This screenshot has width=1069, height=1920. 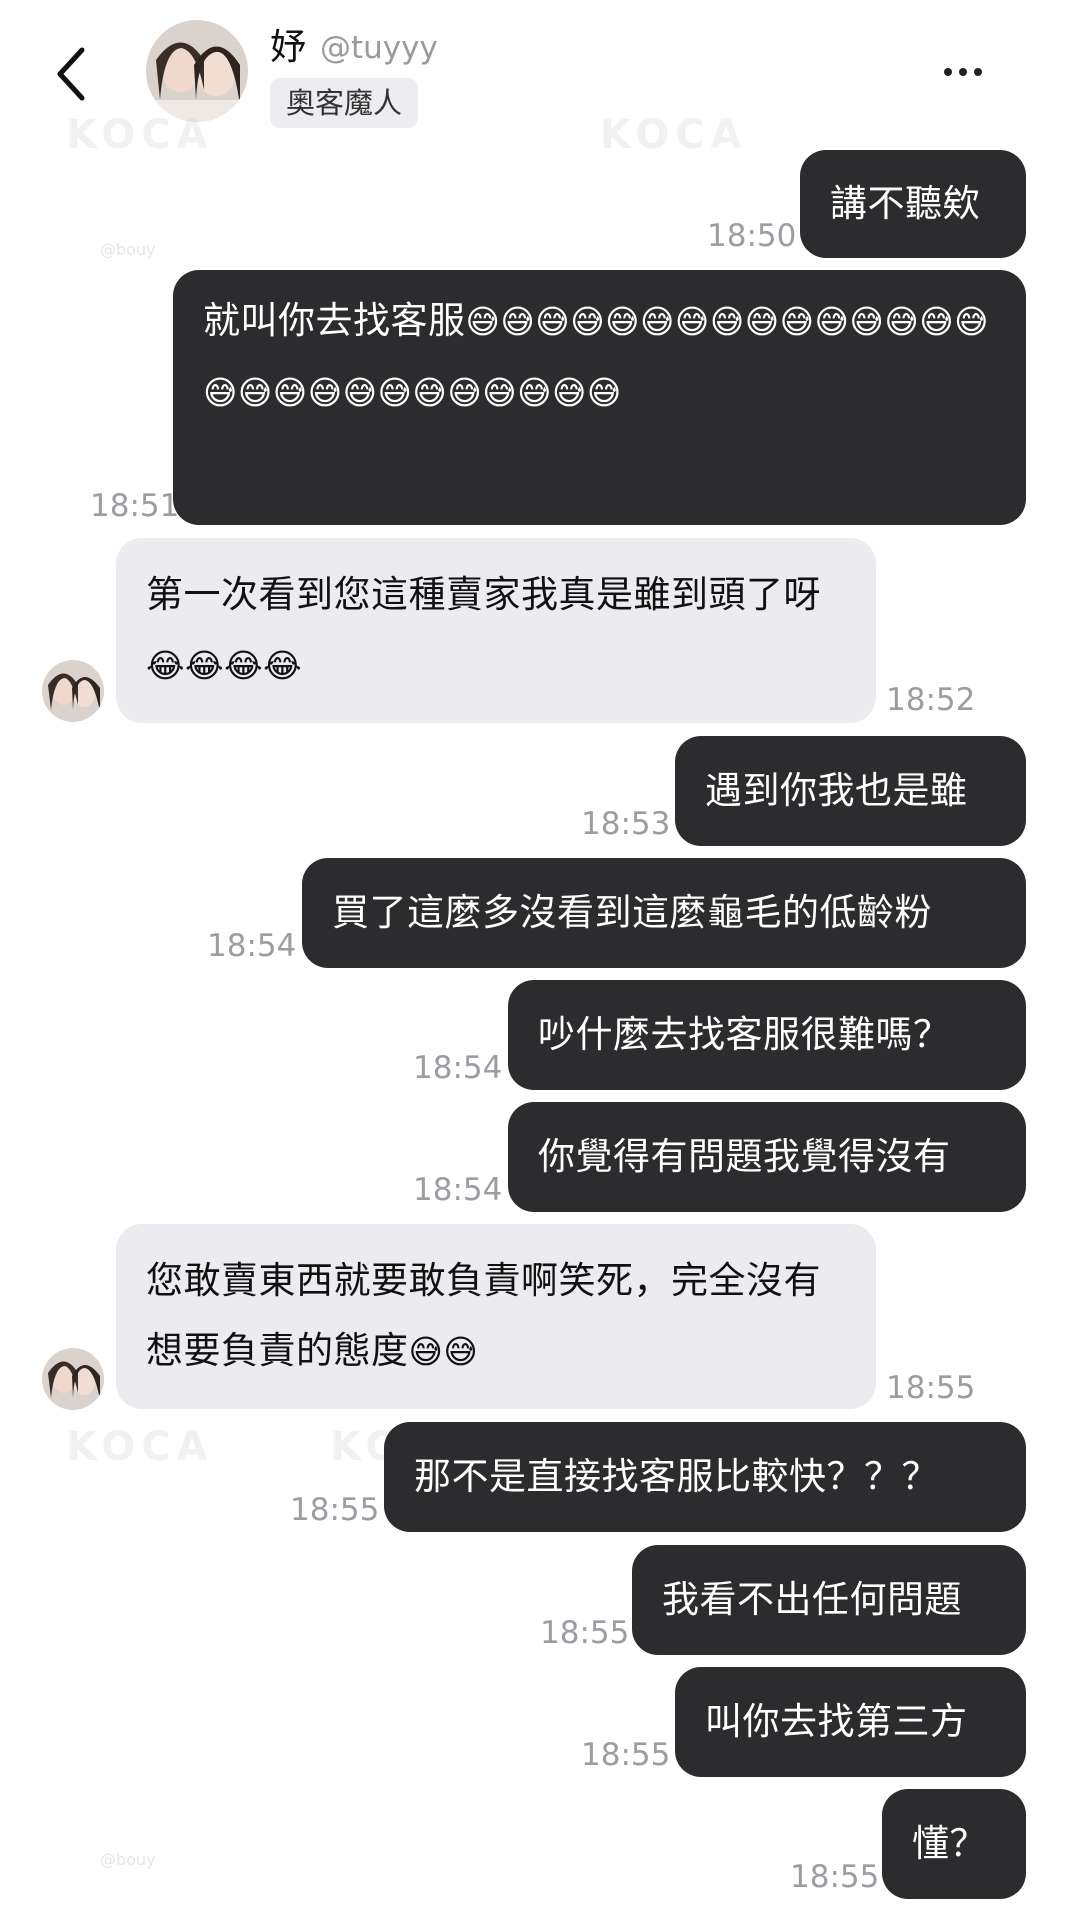 What do you see at coordinates (949, 1843) in the screenshot?
I see `message-text: 懂？` at bounding box center [949, 1843].